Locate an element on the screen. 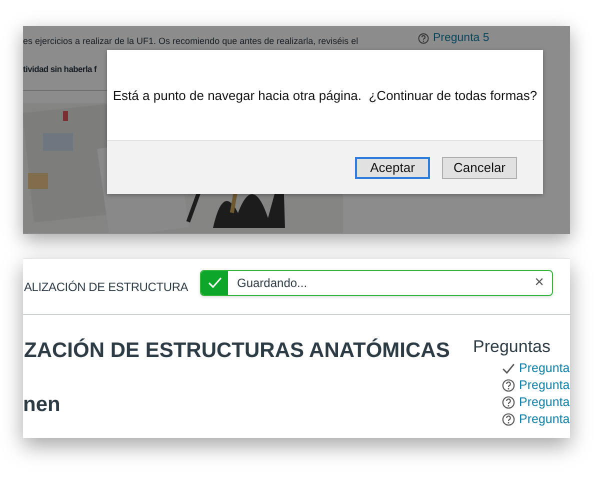  question-link: Pregunta 5 is located at coordinates (461, 38).